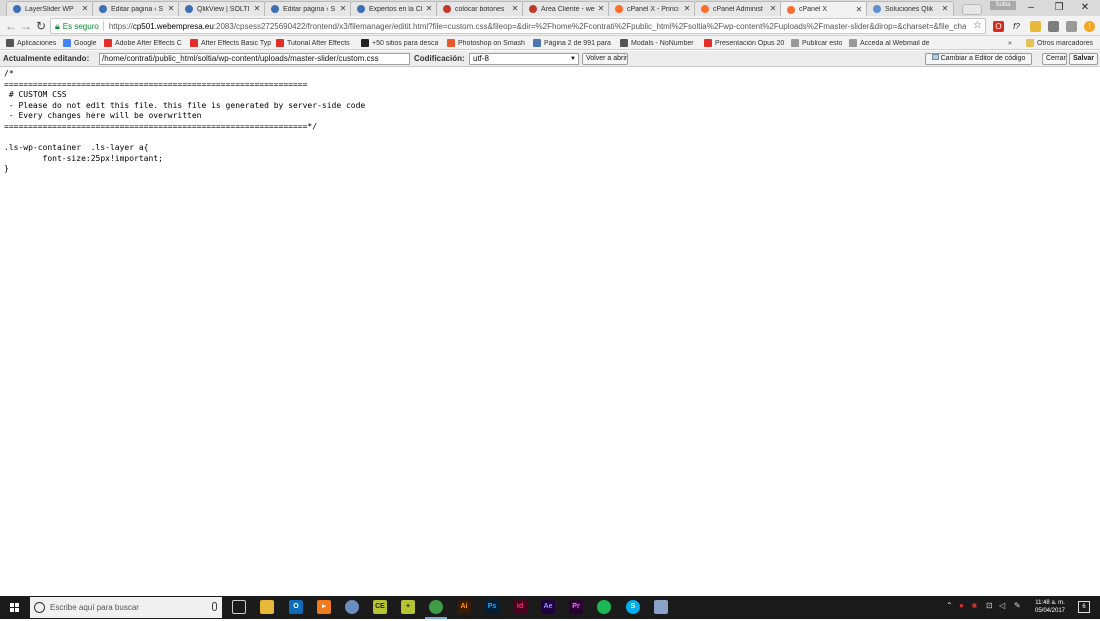  Describe the element at coordinates (239, 607) in the screenshot. I see `task-view-icon` at that location.